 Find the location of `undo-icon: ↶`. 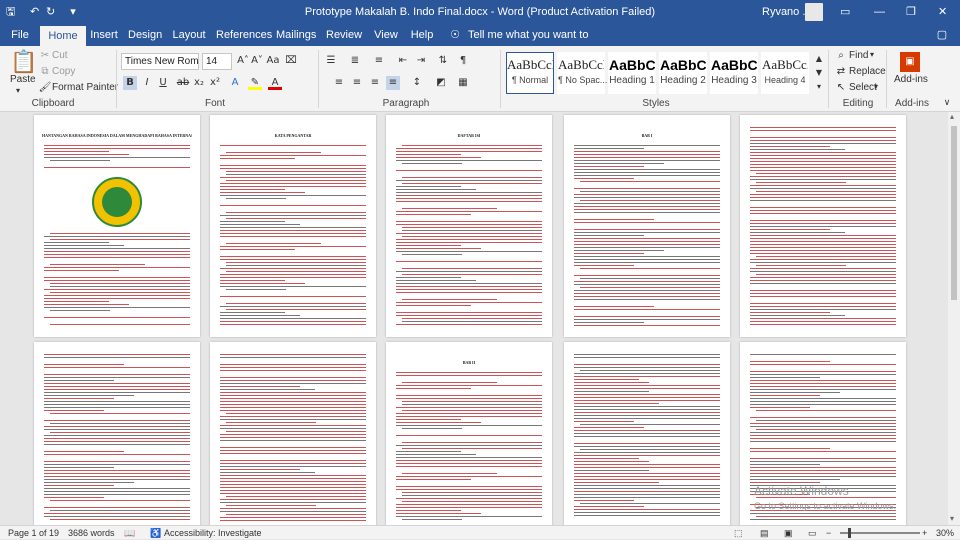

undo-icon: ↶ is located at coordinates (34, 12).